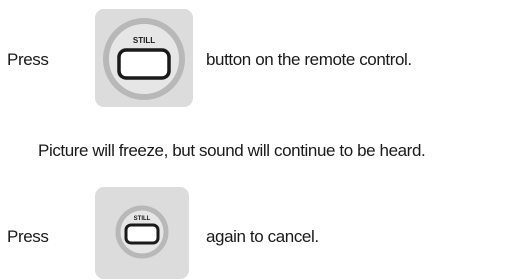 Image resolution: width=521 pixels, height=280 pixels. I want to click on step1-instruction: button on the remote control., so click(309, 59).